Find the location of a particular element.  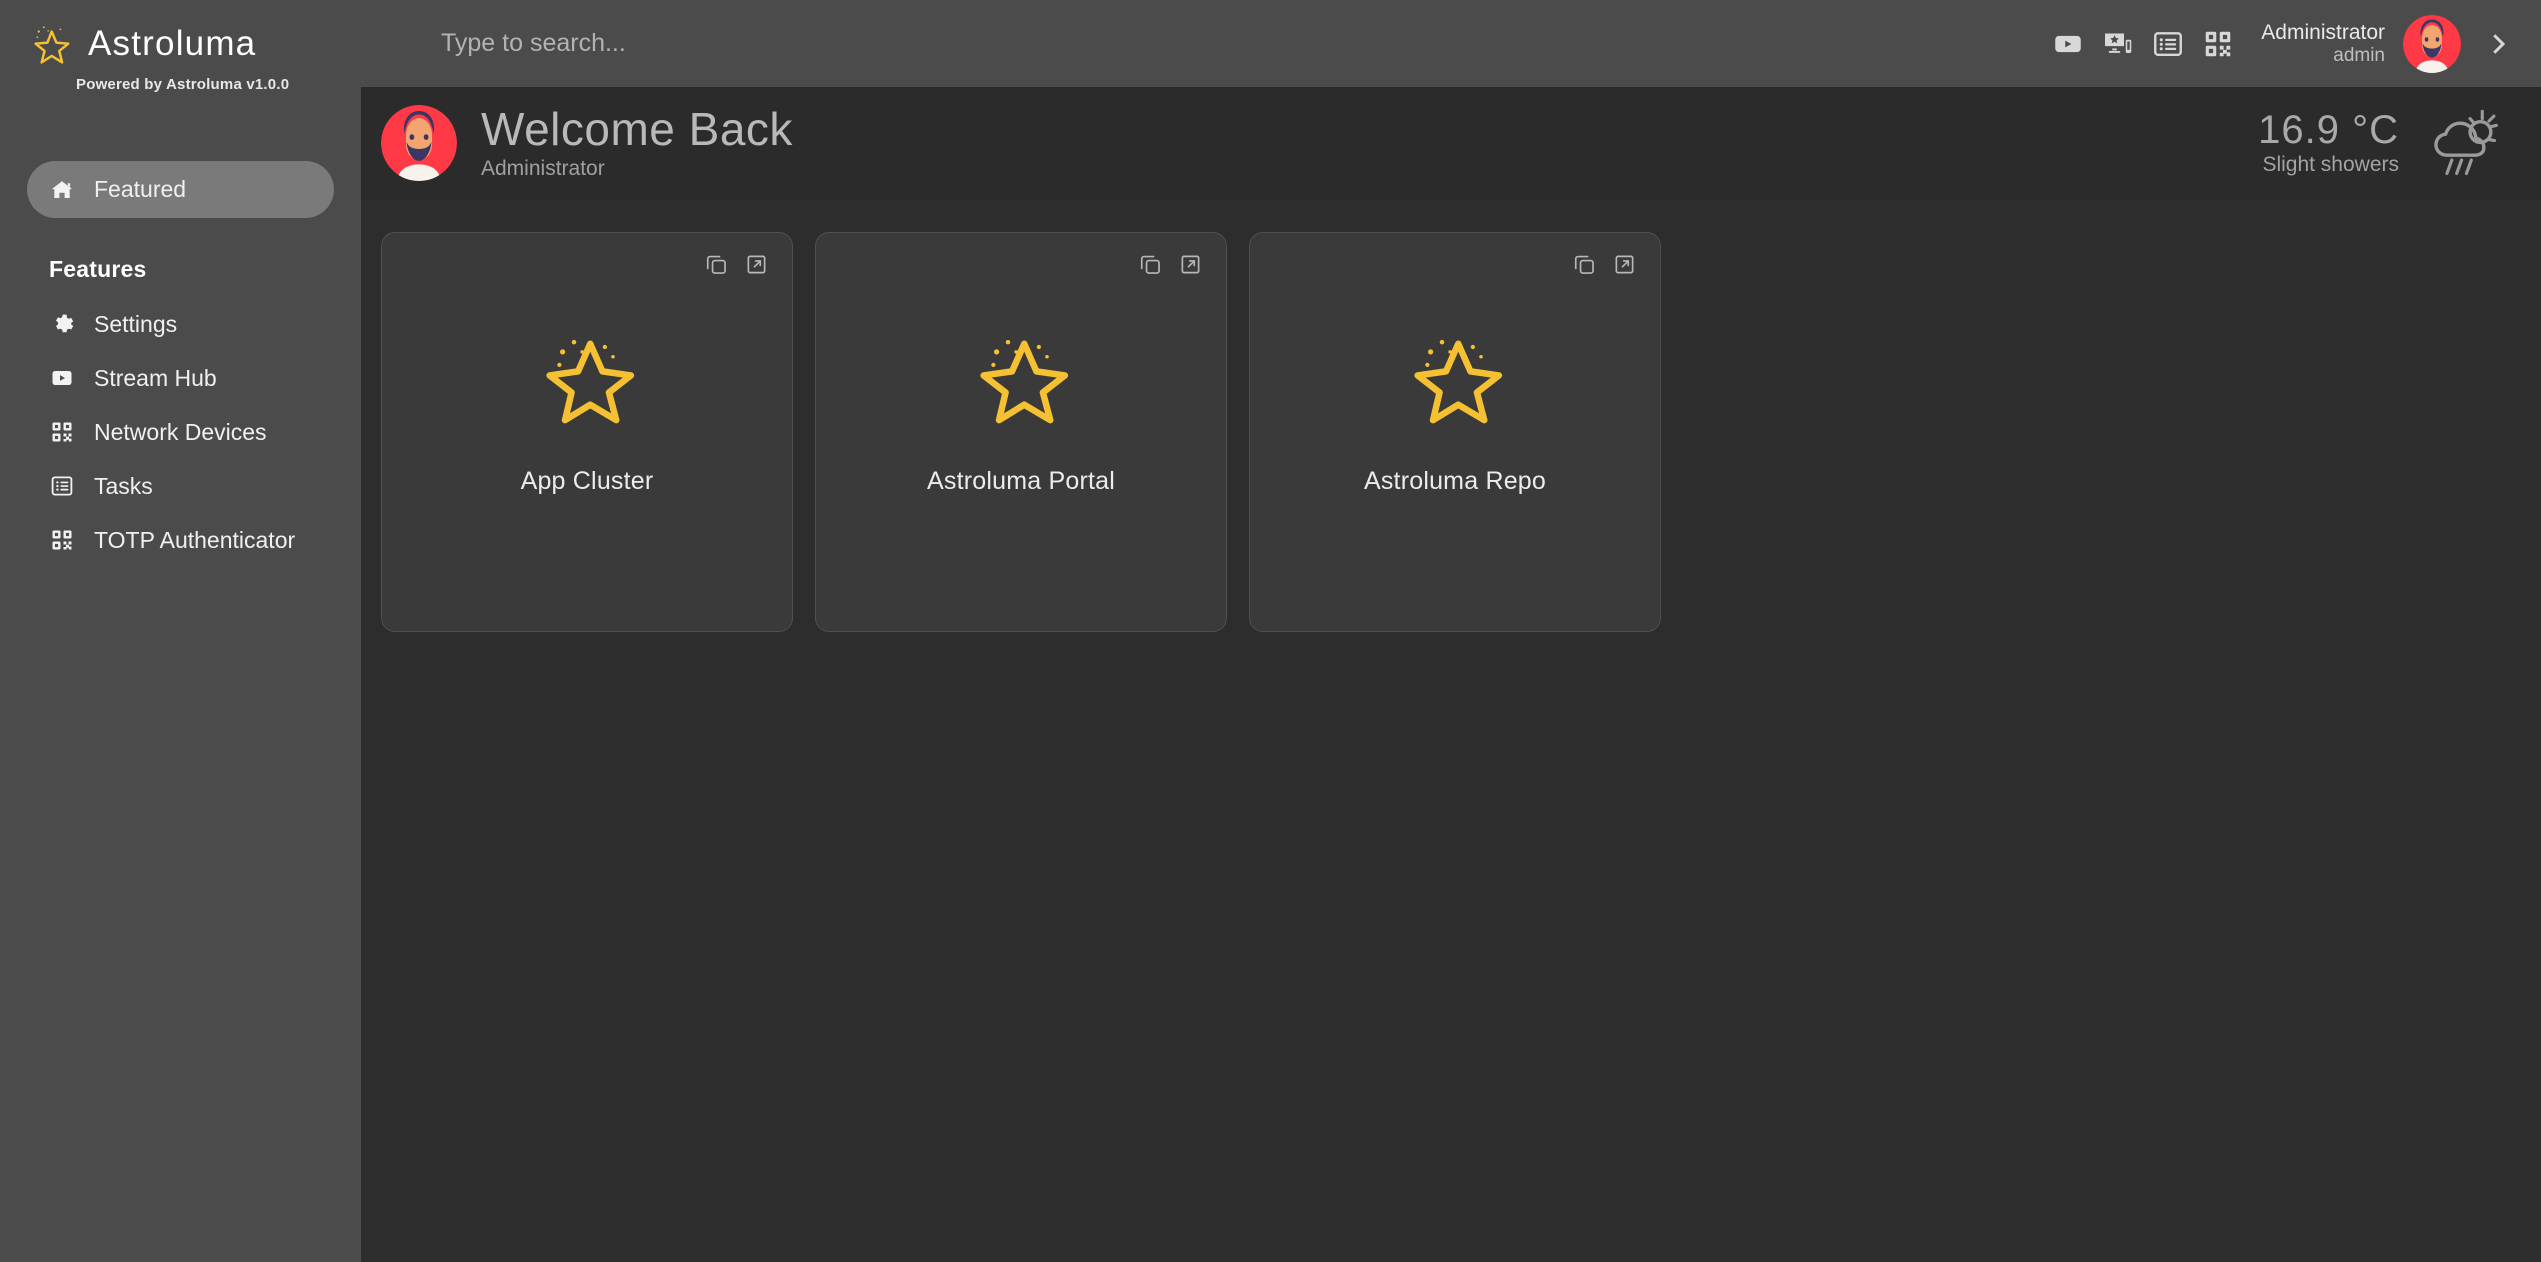

weather-temperature: 16.9 °C is located at coordinates (2328, 130).